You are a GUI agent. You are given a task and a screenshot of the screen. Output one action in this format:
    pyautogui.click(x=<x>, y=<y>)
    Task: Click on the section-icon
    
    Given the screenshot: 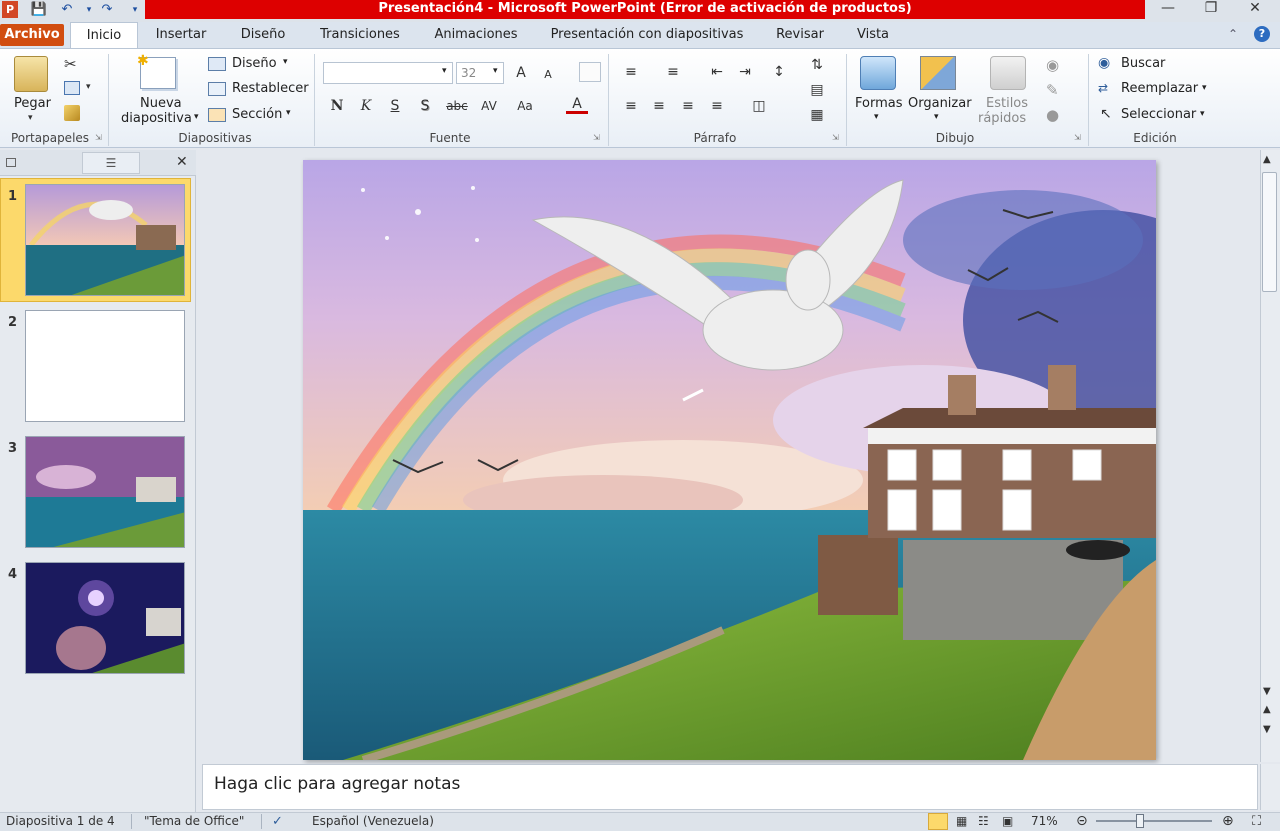 What is the action you would take?
    pyautogui.click(x=217, y=115)
    